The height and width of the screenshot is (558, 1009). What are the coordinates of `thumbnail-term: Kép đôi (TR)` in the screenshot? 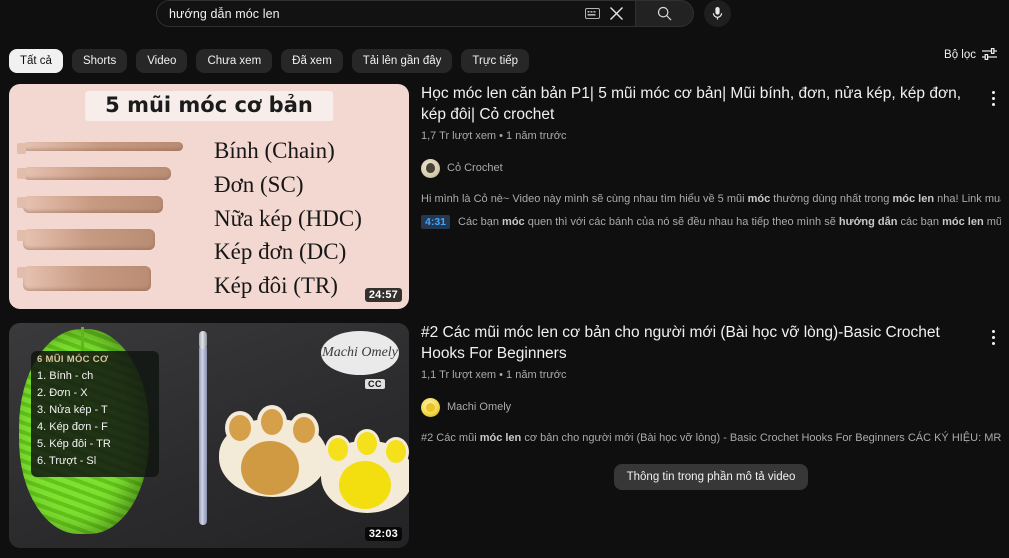 It's located at (276, 286).